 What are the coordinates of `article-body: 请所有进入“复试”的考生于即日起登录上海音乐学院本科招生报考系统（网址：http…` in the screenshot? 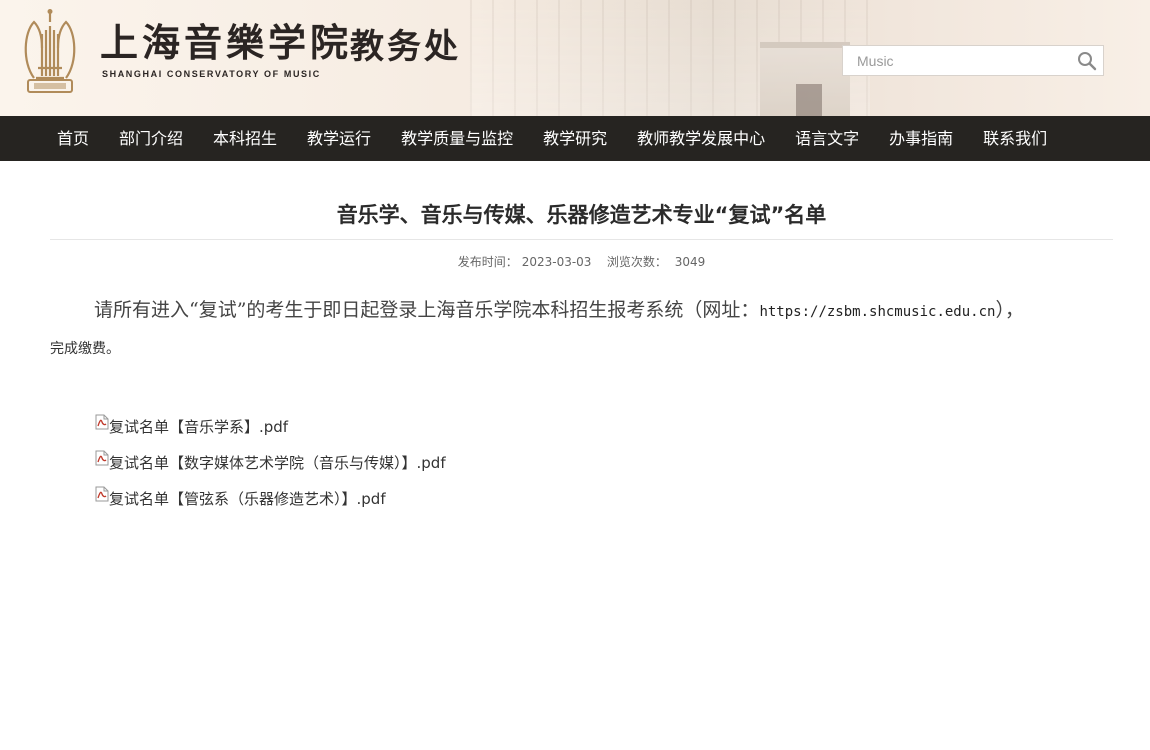 It's located at (585, 327).